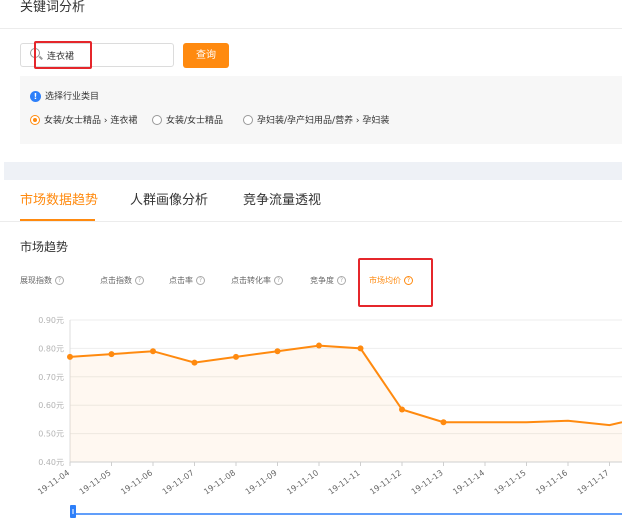  I want to click on x-tick-label: 19-11-10, so click(302, 482).